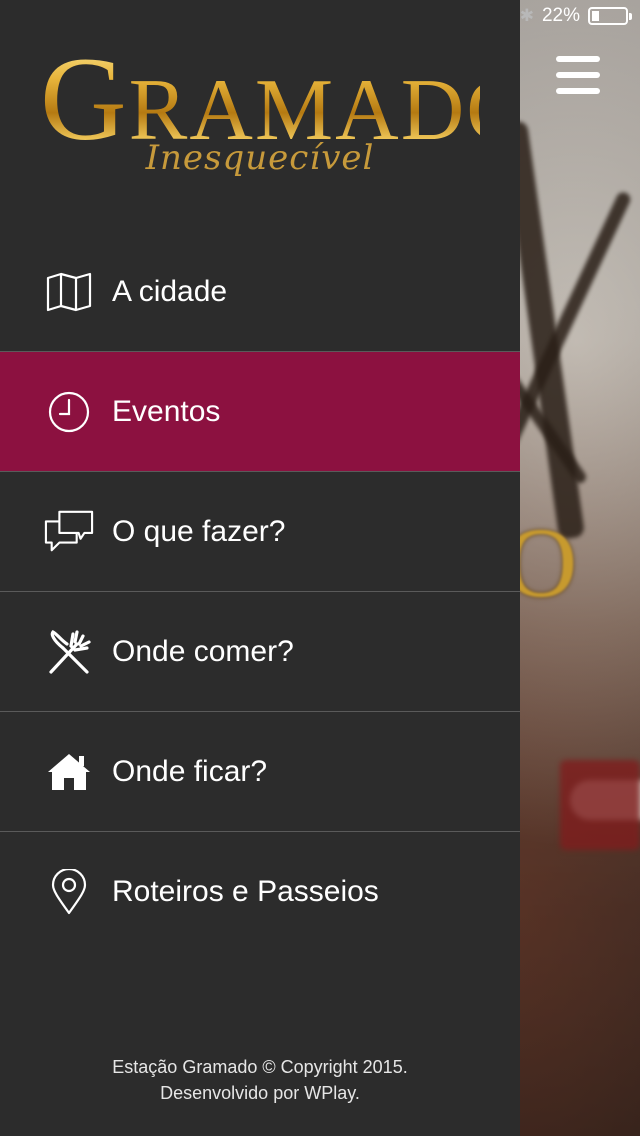  I want to click on status-bar: ✱ 22%, so click(580, 16).